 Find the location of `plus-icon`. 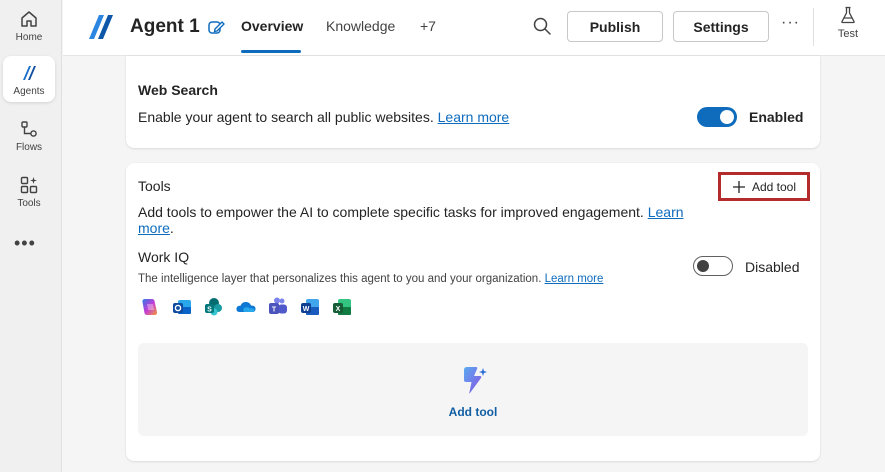

plus-icon is located at coordinates (738, 186).